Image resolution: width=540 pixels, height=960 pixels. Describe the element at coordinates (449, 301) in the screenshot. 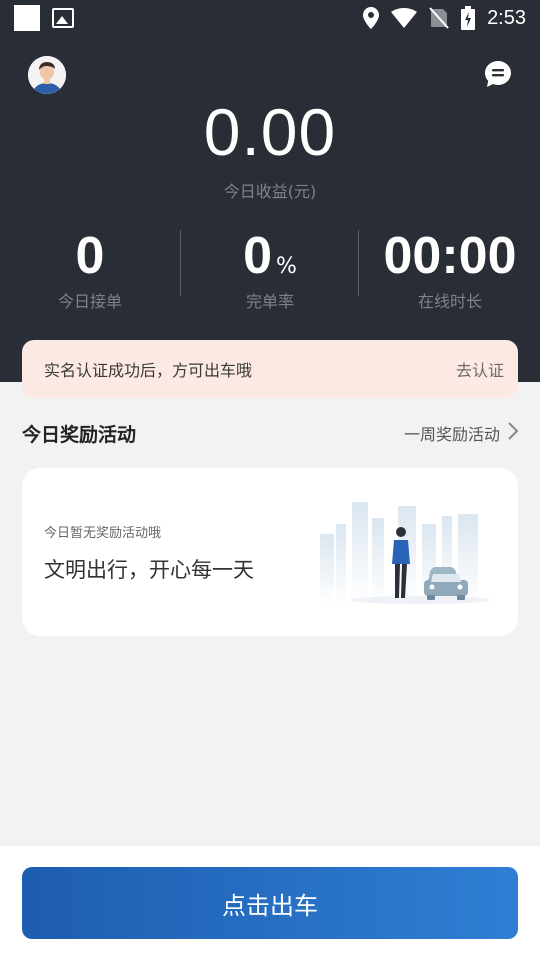

I see `stat-online-time-label: 在线时长` at that location.